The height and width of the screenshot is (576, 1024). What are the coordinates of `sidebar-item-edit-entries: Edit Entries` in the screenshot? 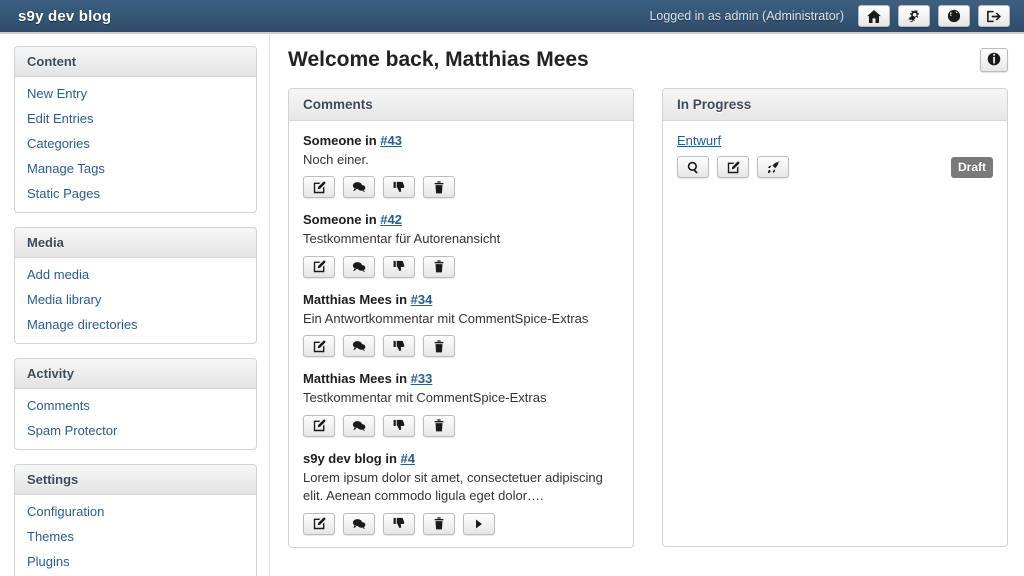 It's located at (135, 118).